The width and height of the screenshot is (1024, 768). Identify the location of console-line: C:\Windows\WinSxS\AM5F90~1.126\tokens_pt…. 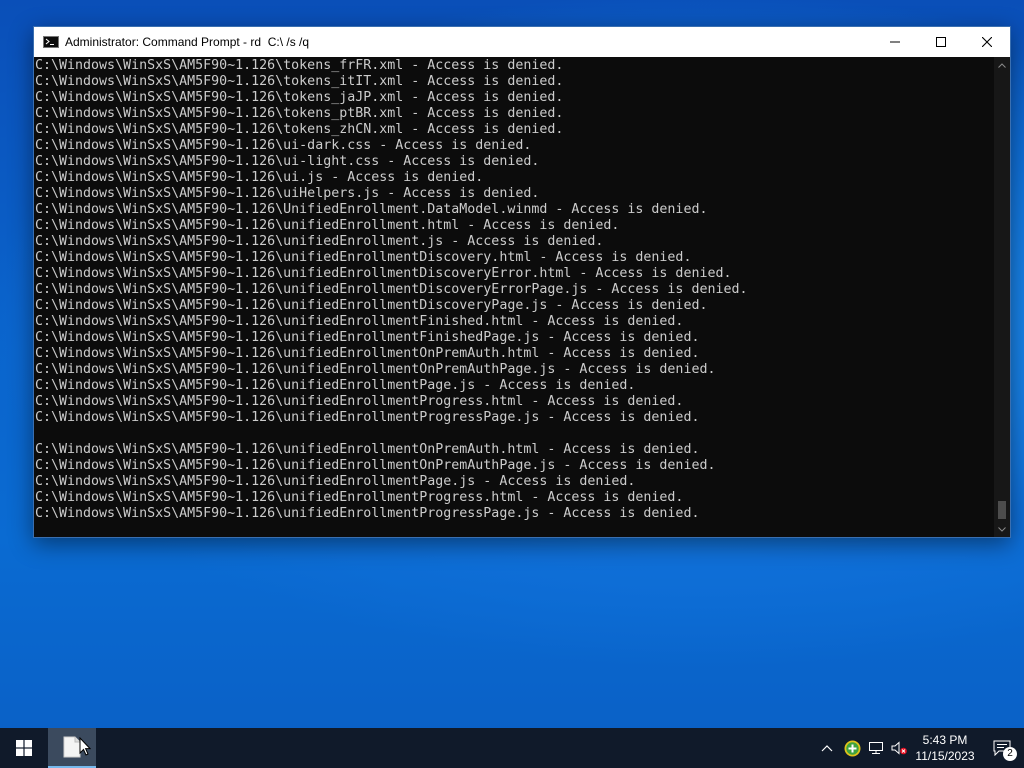
(299, 113).